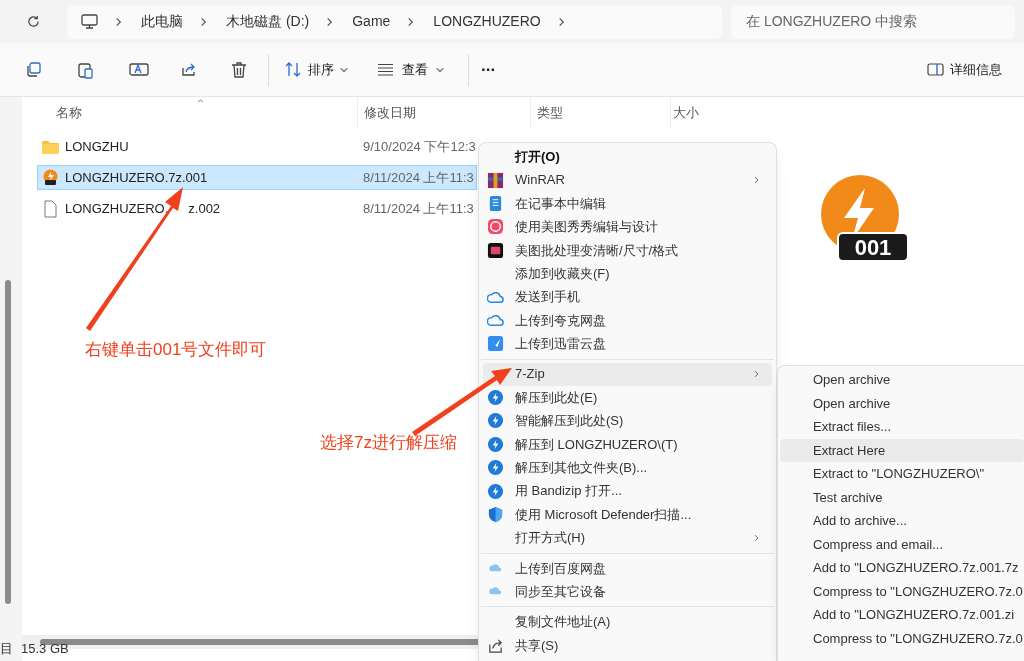  Describe the element at coordinates (495, 515) in the screenshot. I see `shield-icon` at that location.